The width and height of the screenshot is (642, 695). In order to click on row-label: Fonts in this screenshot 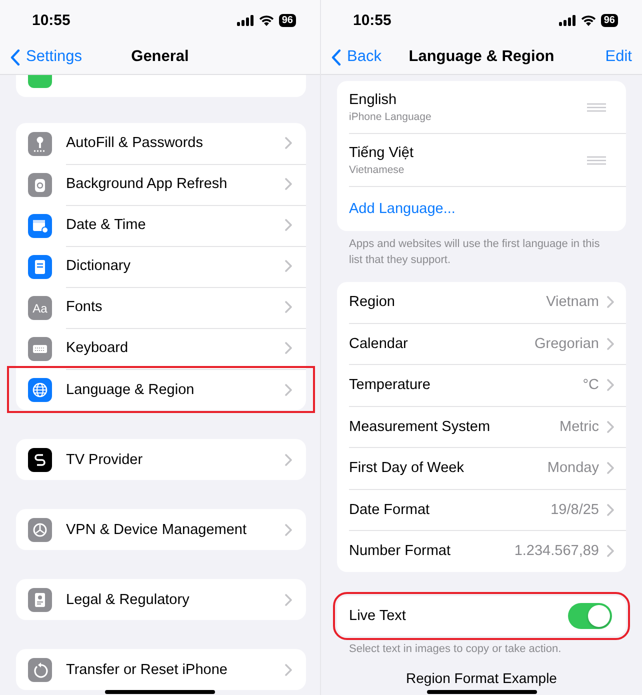, I will do `click(85, 307)`.